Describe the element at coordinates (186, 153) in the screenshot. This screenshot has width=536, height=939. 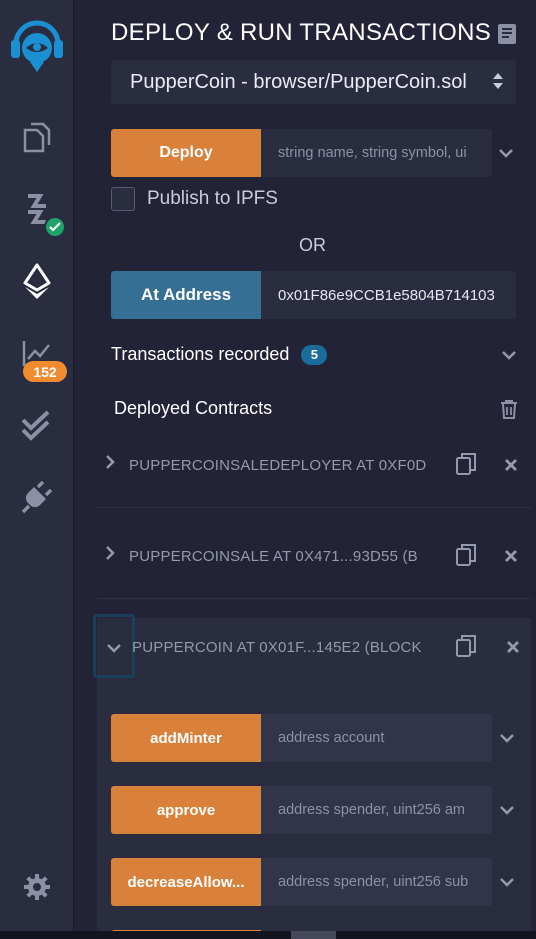
I see `deploy-button: Deploy` at that location.